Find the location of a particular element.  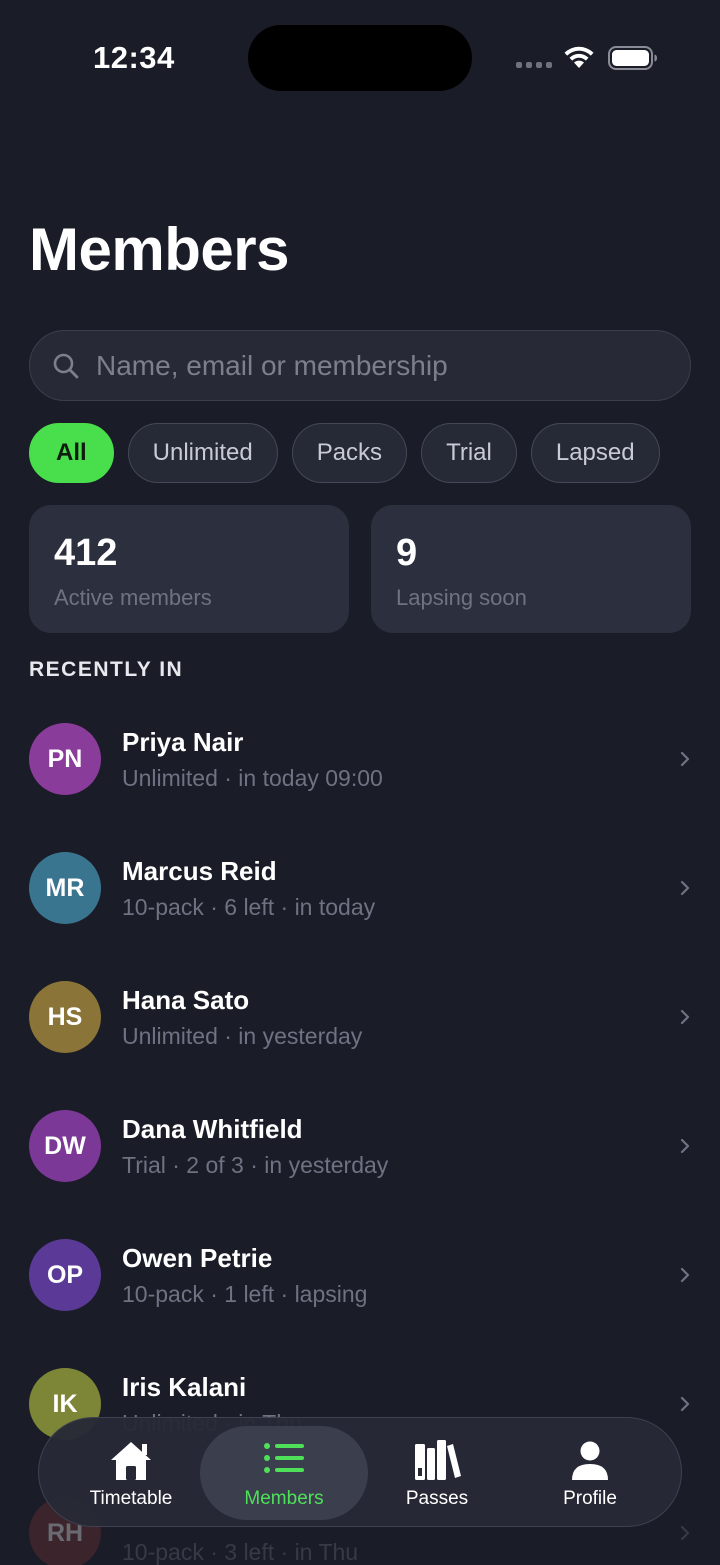

stat-value: 9 is located at coordinates (407, 553).